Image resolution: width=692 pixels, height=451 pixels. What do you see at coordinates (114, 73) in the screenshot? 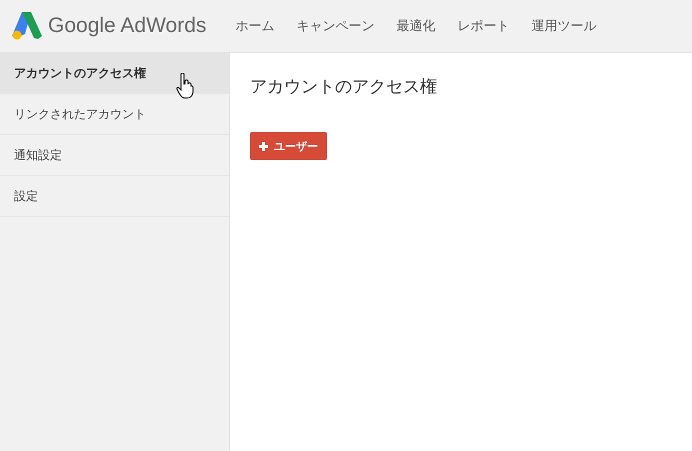
I see `sidebar-item: アカウントのアクセス権` at bounding box center [114, 73].